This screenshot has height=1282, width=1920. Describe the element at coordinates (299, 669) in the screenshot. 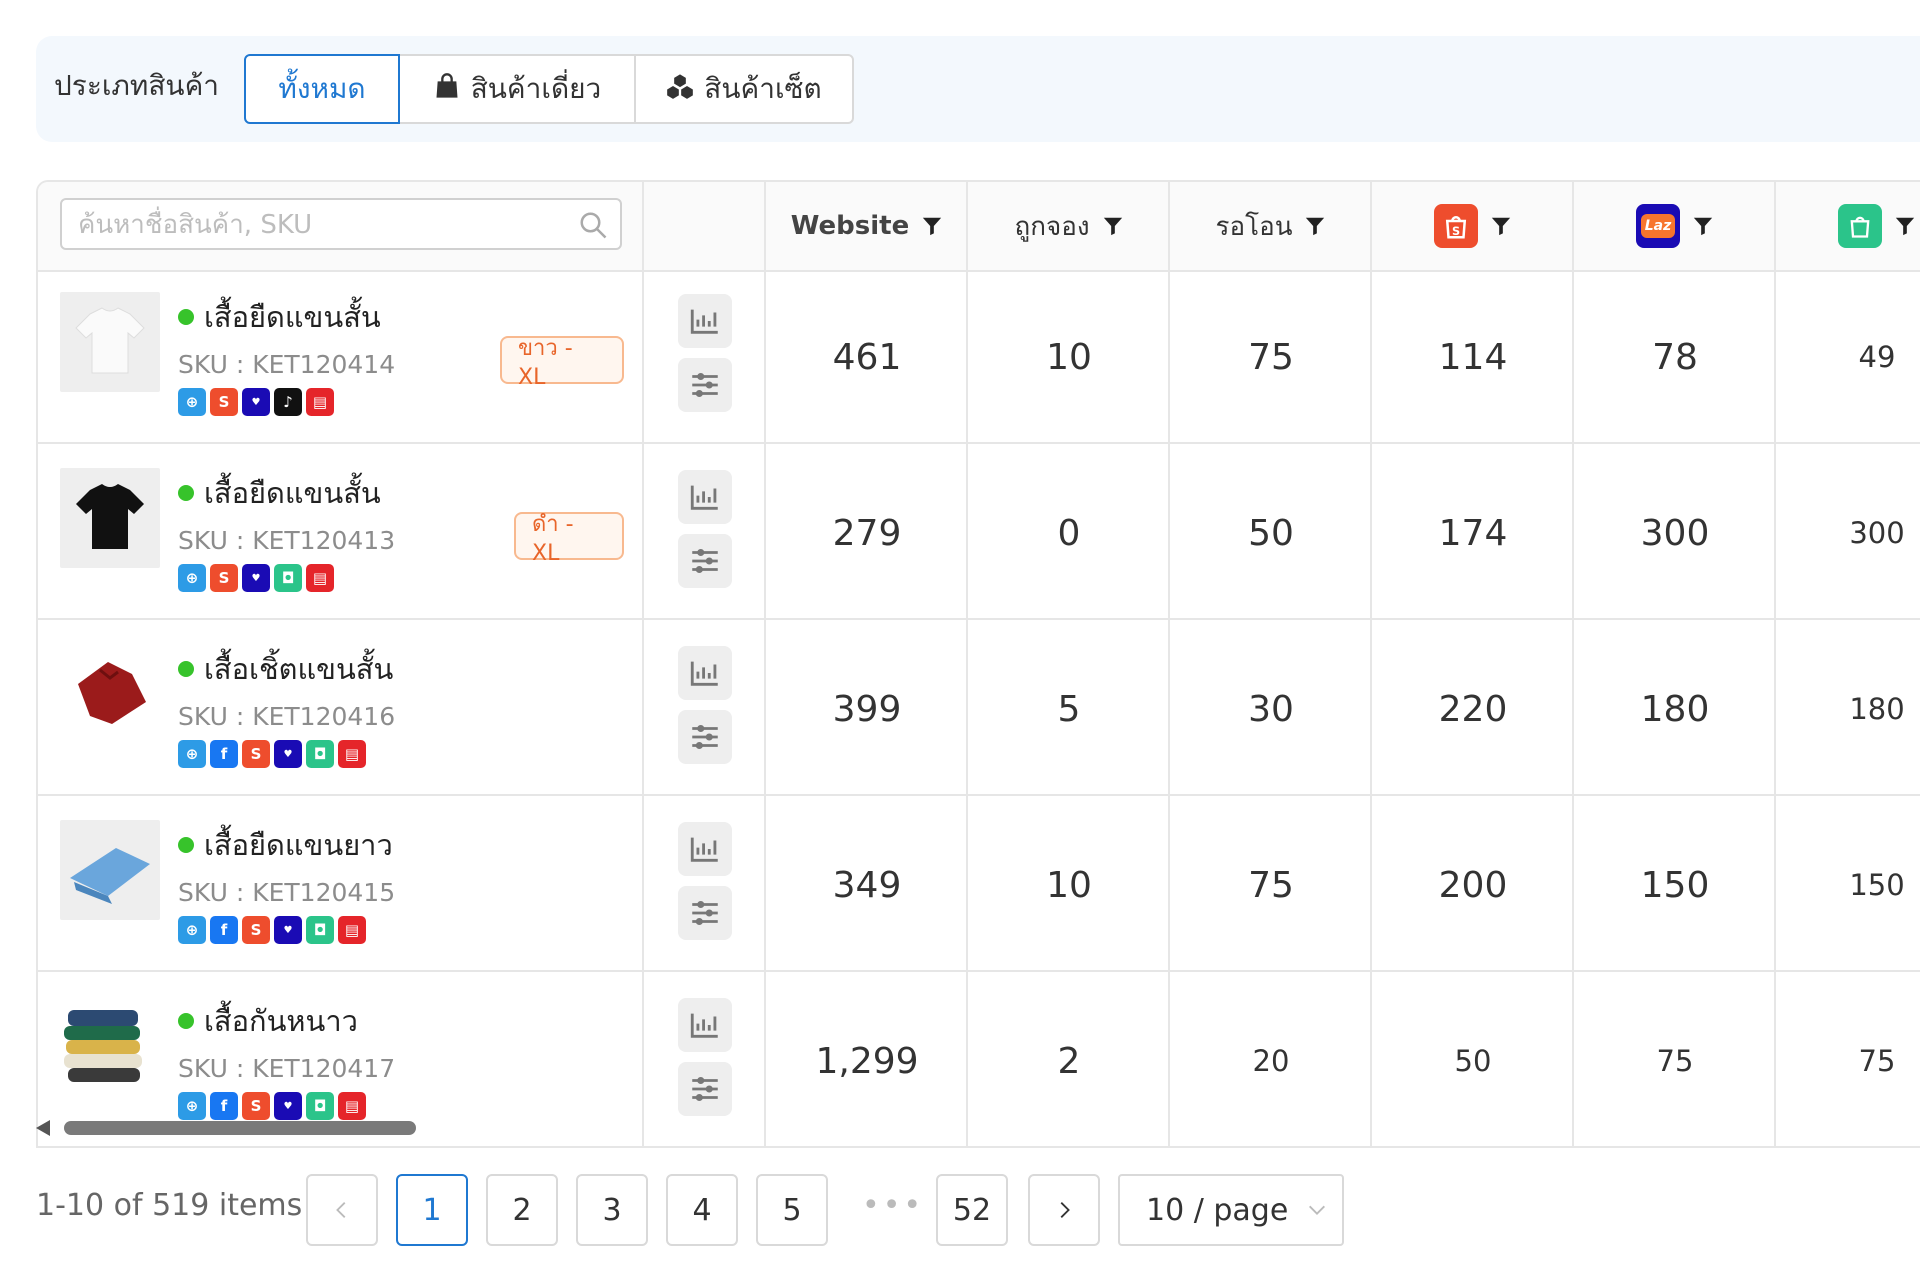

I see `product-name-text: เสื้อเชิ้ตแขนสั้น` at that location.